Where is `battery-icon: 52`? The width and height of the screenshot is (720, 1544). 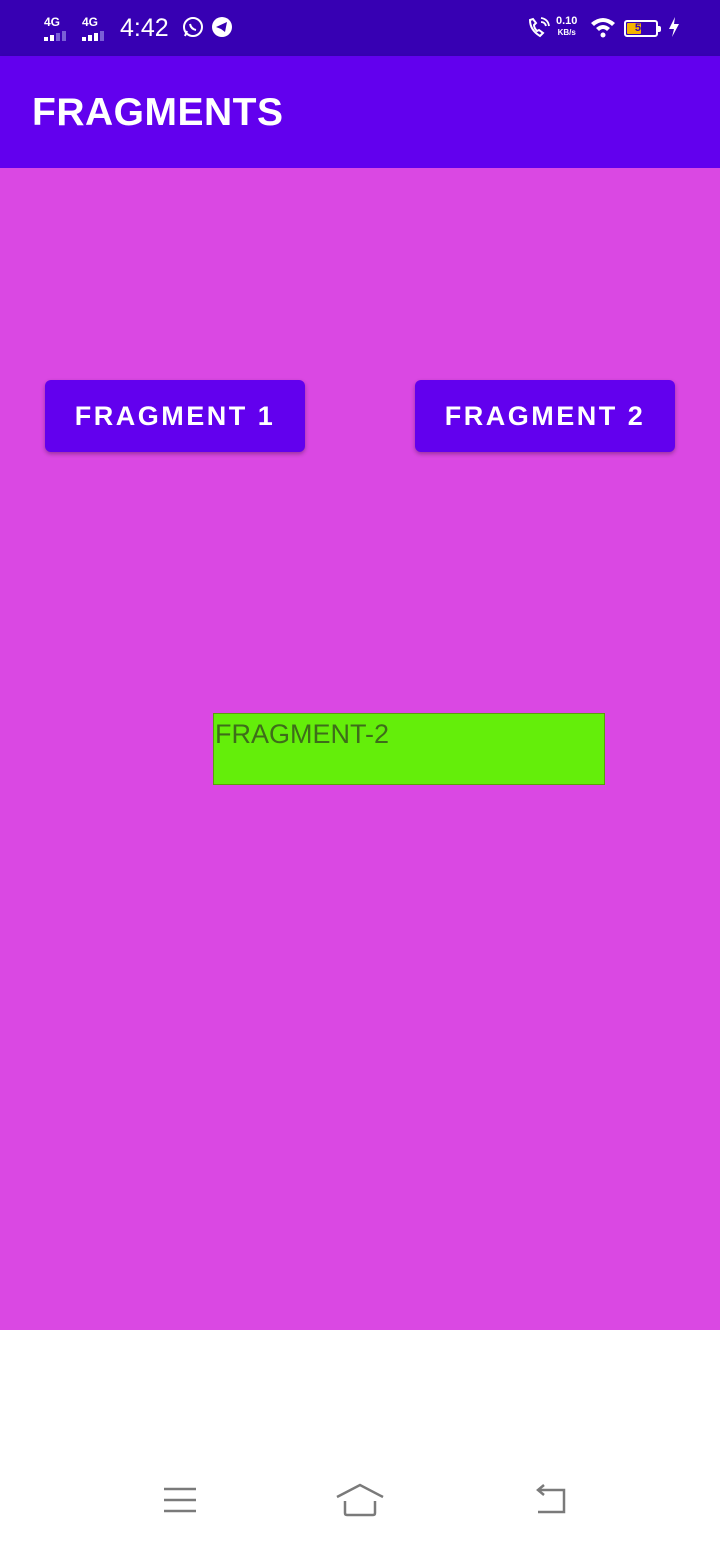
battery-icon: 52 is located at coordinates (642, 28).